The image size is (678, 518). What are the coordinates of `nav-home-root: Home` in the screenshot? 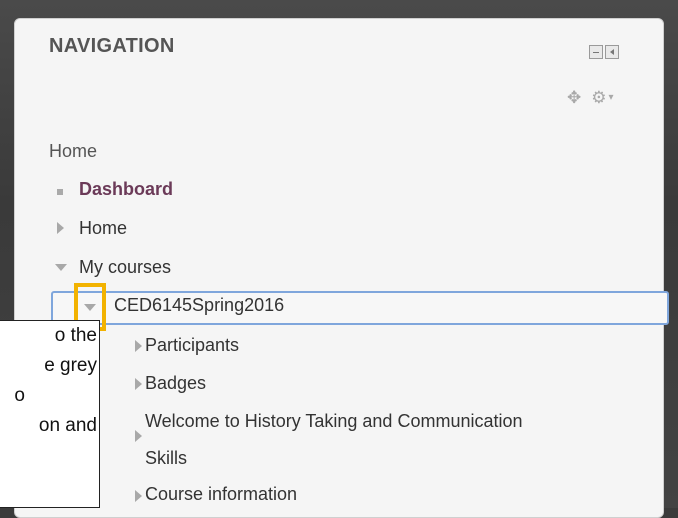 It's located at (73, 151).